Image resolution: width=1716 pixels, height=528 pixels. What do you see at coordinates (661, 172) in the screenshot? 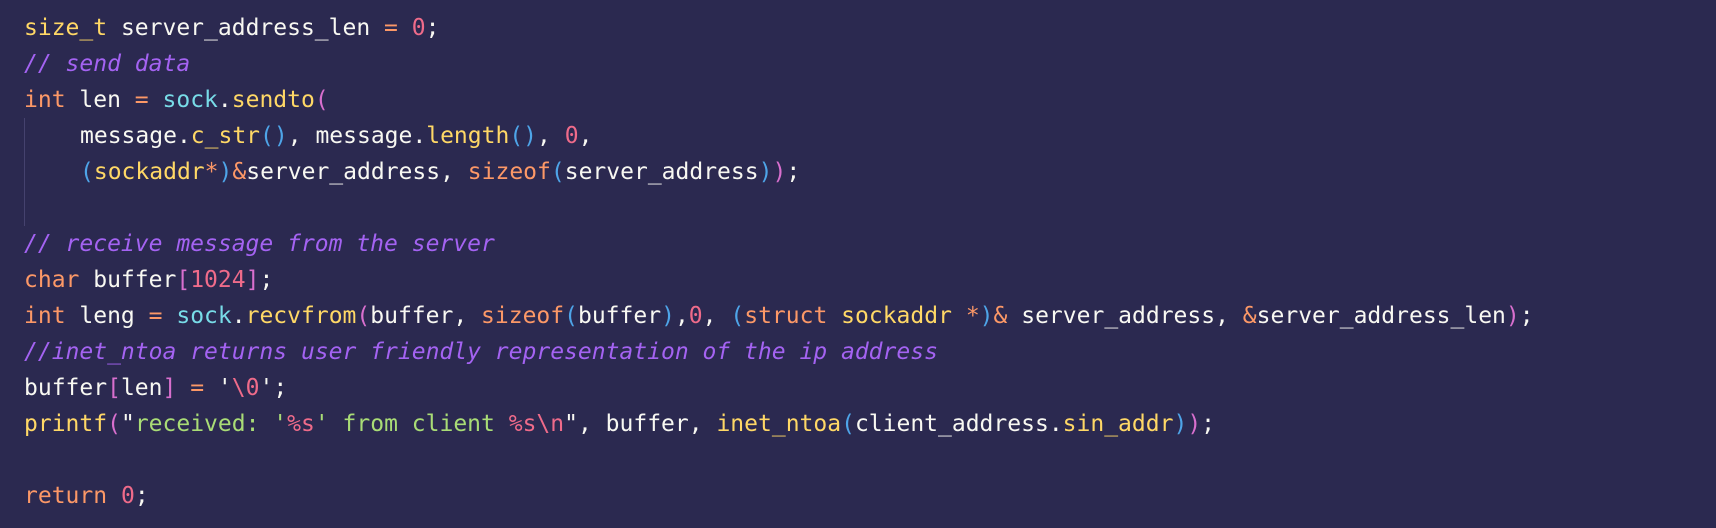
I see `code-token: server_address` at bounding box center [661, 172].